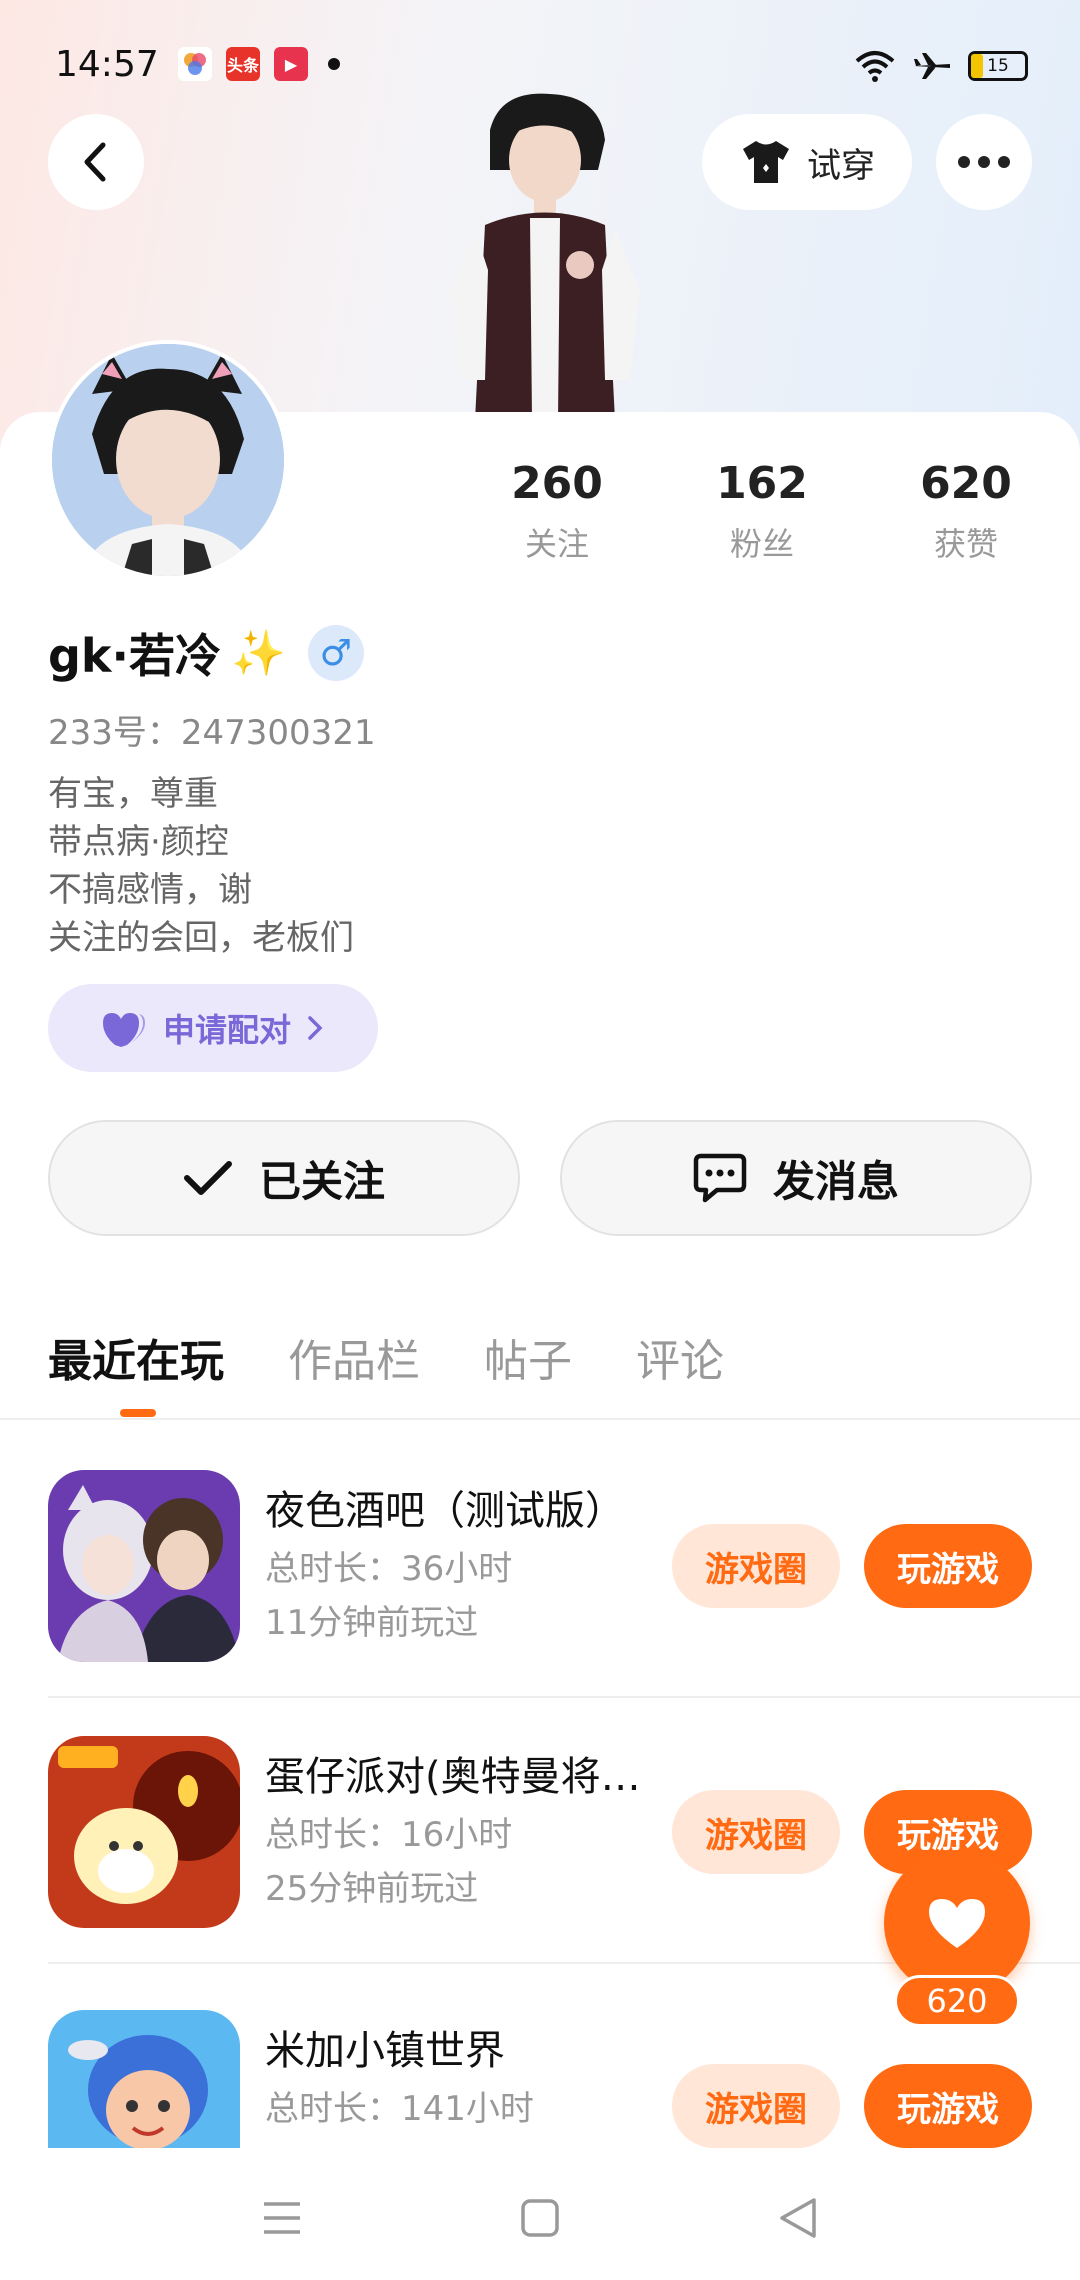 The height and width of the screenshot is (2280, 1080). What do you see at coordinates (762, 483) in the screenshot?
I see `stat-fans-count: 162` at bounding box center [762, 483].